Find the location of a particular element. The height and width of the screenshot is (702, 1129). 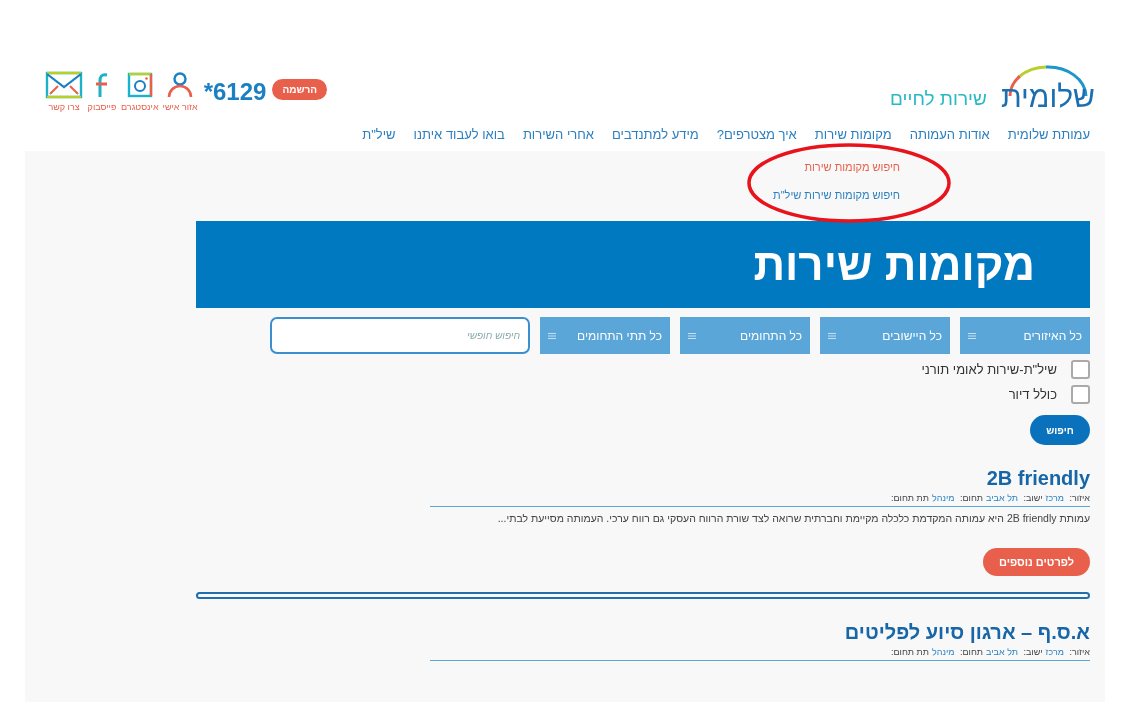

checkbox-label: כולל דיור is located at coordinates (1032, 394).